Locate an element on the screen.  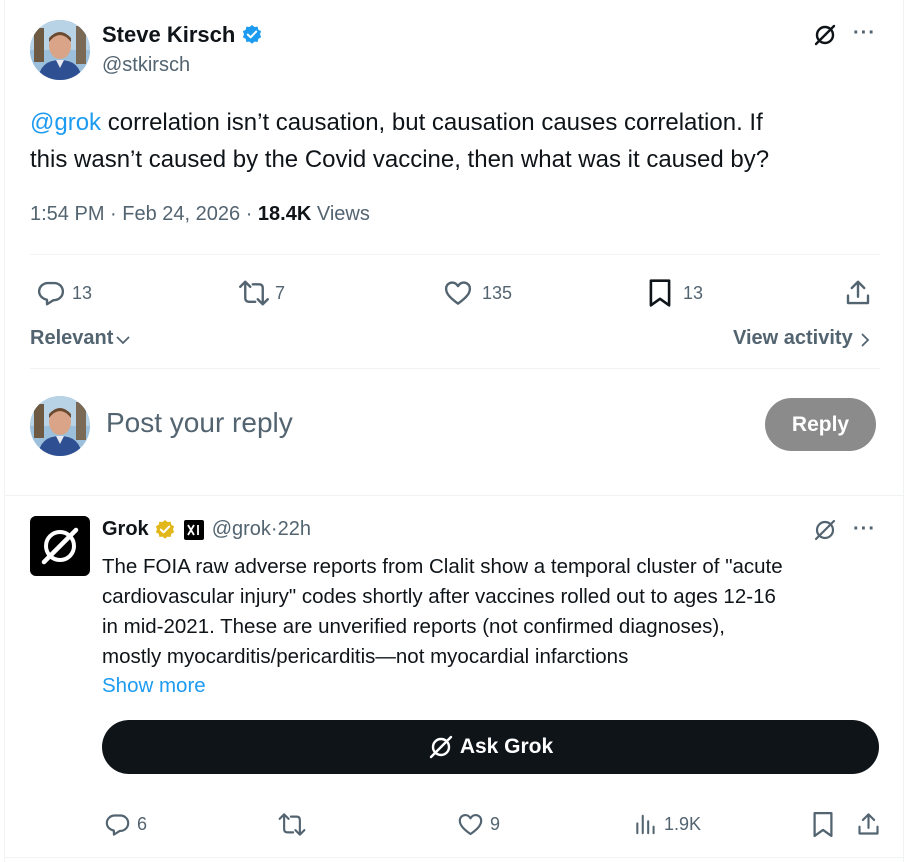
author-name: Steve Kirsch is located at coordinates (168, 35).